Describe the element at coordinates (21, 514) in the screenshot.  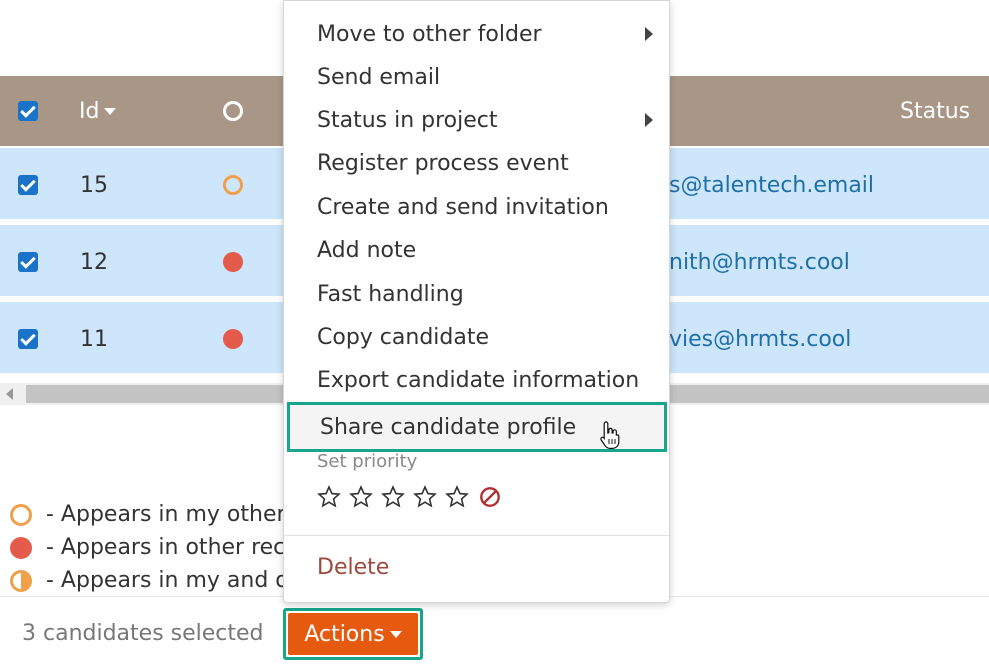
I see `ring-marker-icon` at that location.